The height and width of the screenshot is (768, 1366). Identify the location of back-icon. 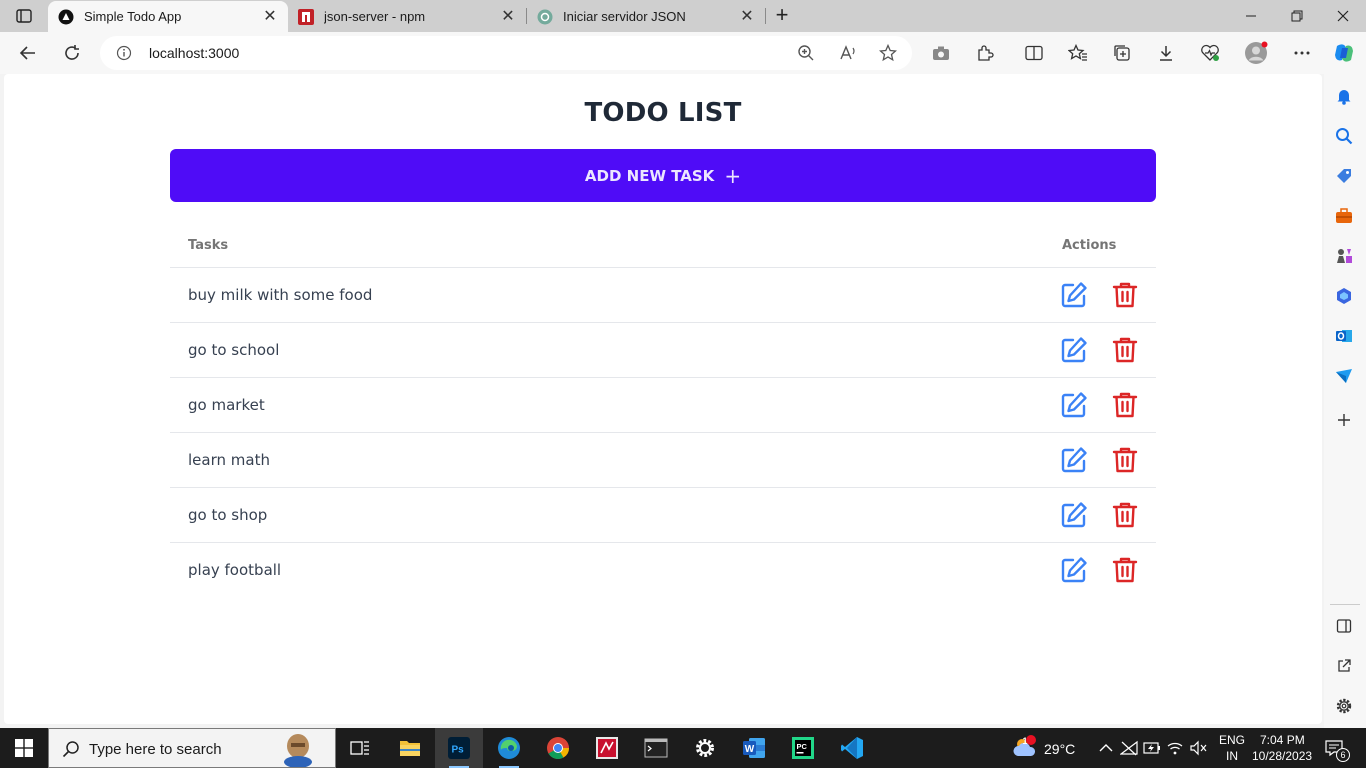
(28, 53).